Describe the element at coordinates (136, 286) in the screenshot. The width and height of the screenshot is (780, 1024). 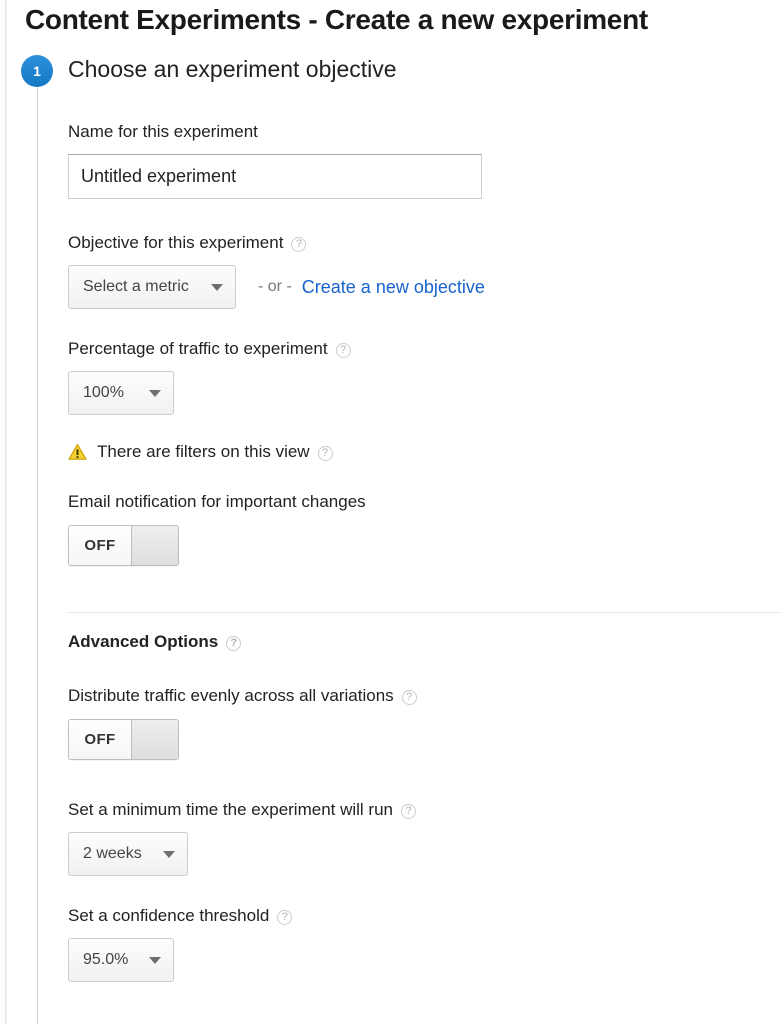
I see `objective-metric-dropdown-value: Select a metric` at that location.